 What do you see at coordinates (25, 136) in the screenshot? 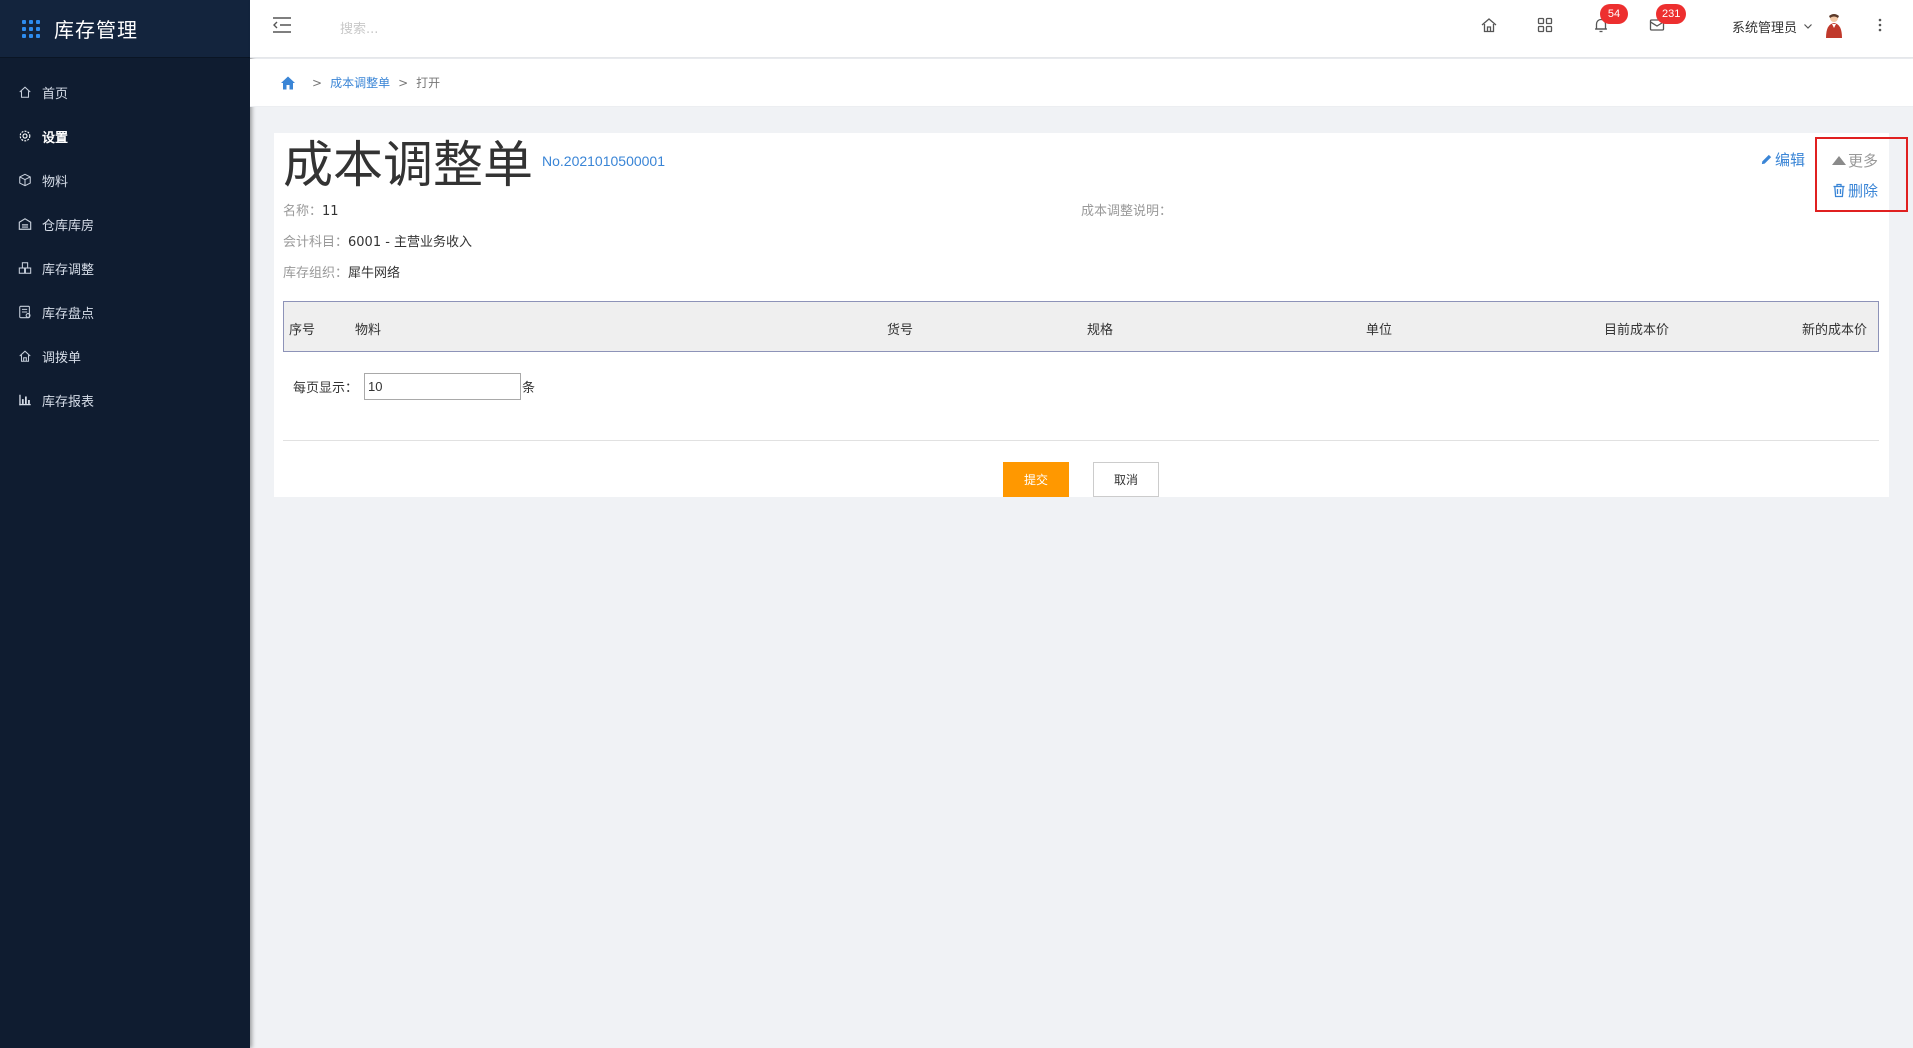
I see `gear-icon` at bounding box center [25, 136].